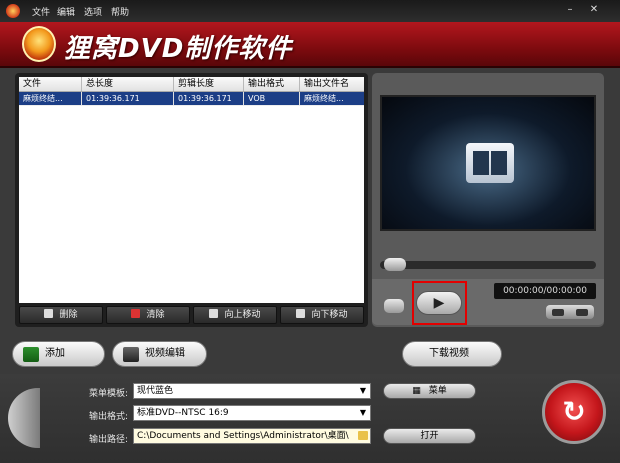  What do you see at coordinates (332, 84) in the screenshot?
I see `col-output-filename: 输出文件名` at bounding box center [332, 84].